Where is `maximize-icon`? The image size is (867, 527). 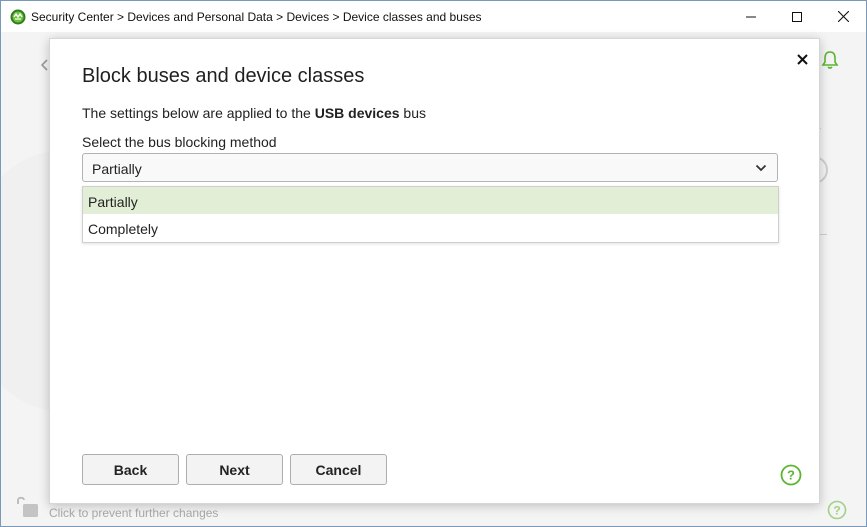 maximize-icon is located at coordinates (797, 16).